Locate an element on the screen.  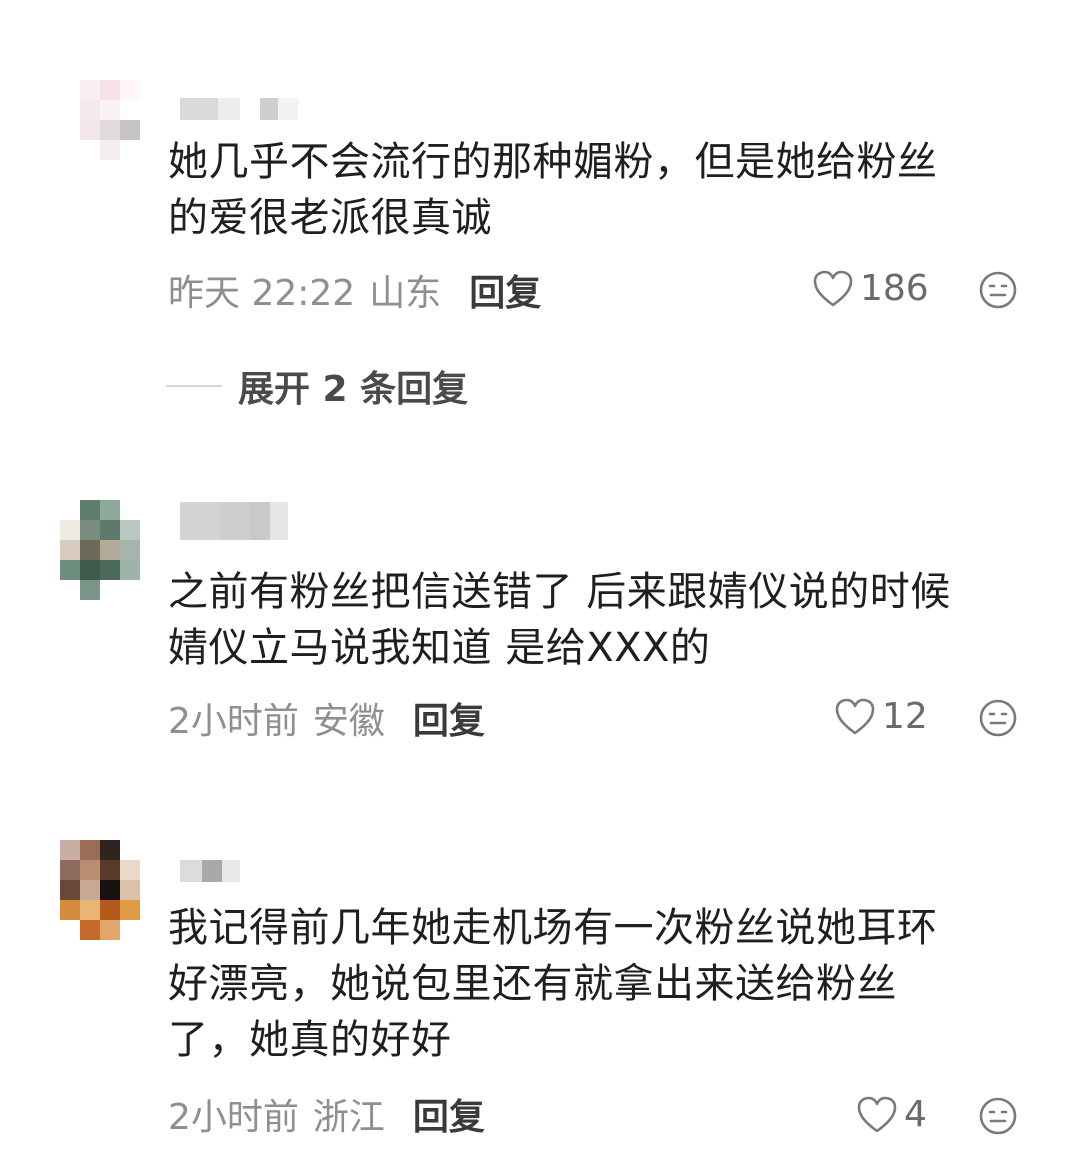
reply-button: 回复 is located at coordinates (449, 1114).